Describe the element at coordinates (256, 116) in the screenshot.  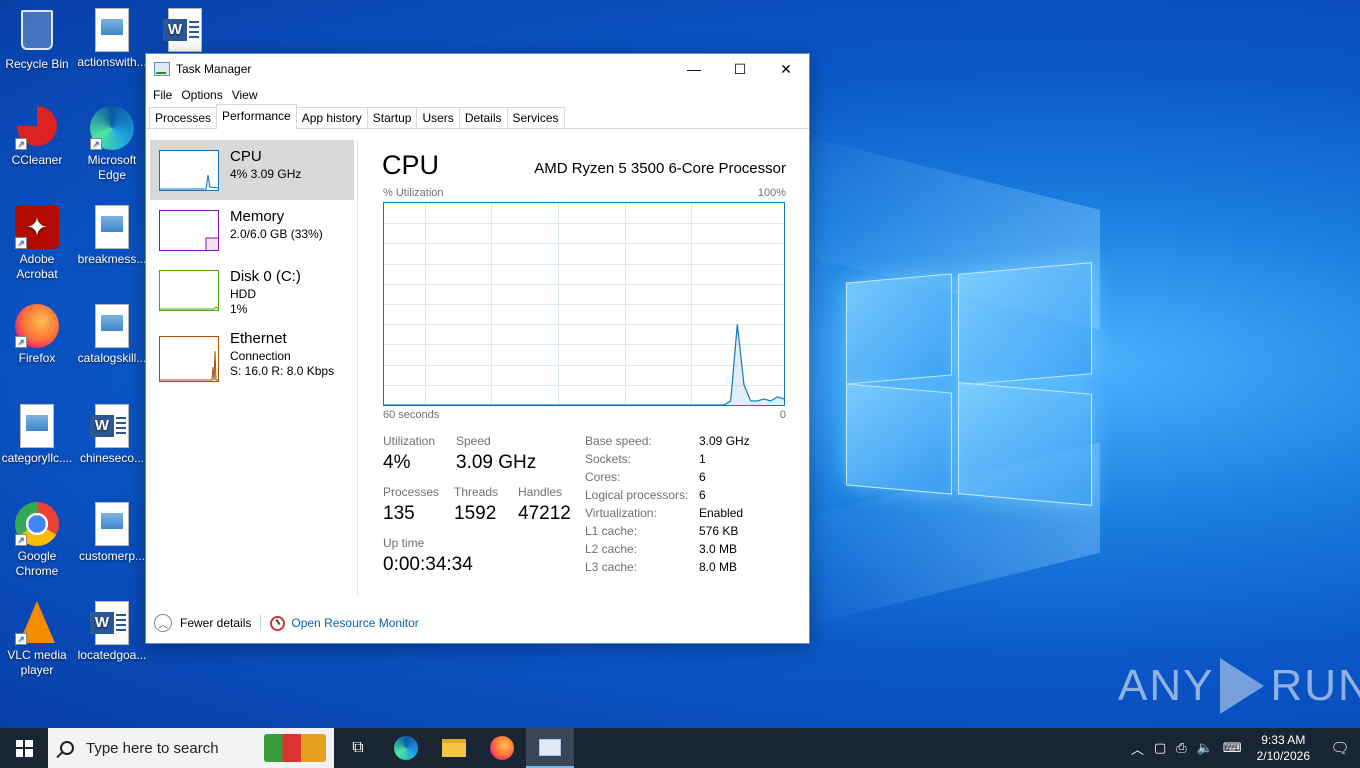
I see `tab-performance: Performance` at that location.